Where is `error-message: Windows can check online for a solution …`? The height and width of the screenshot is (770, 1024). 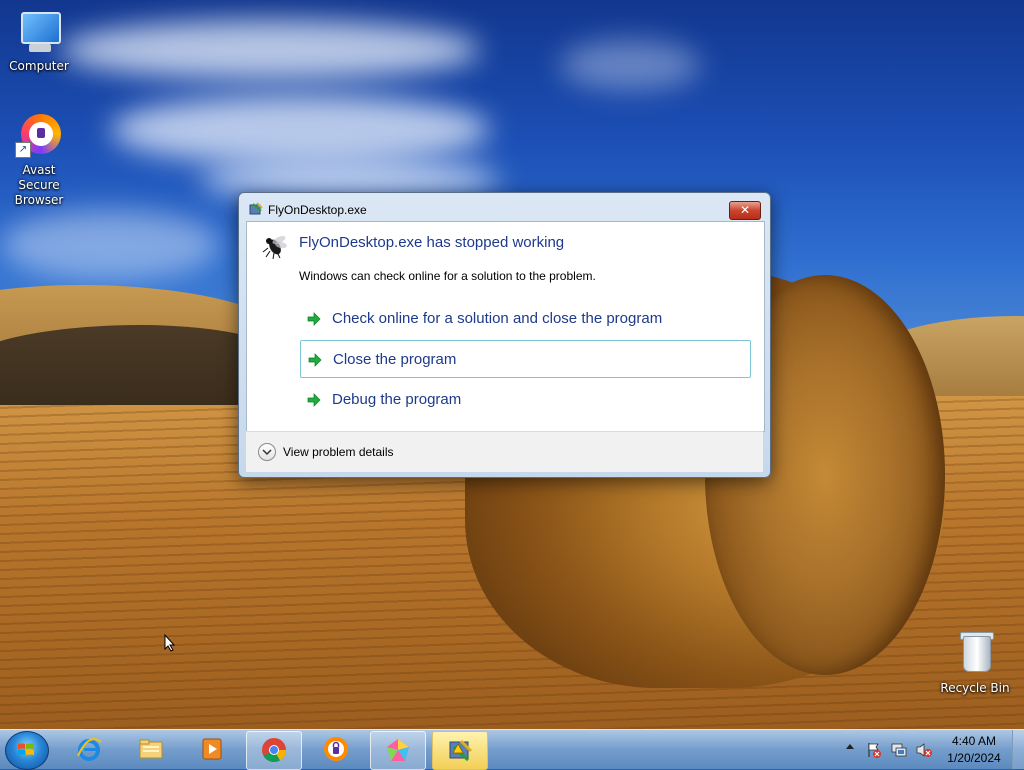 error-message: Windows can check online for a solution … is located at coordinates (447, 276).